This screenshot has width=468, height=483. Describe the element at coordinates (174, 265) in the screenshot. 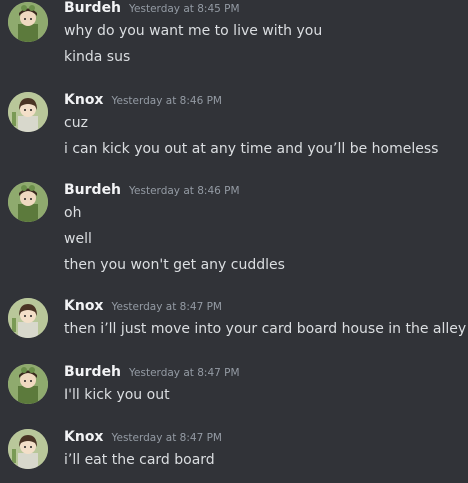

I see `message-line: then you won't get any cuddles` at that location.